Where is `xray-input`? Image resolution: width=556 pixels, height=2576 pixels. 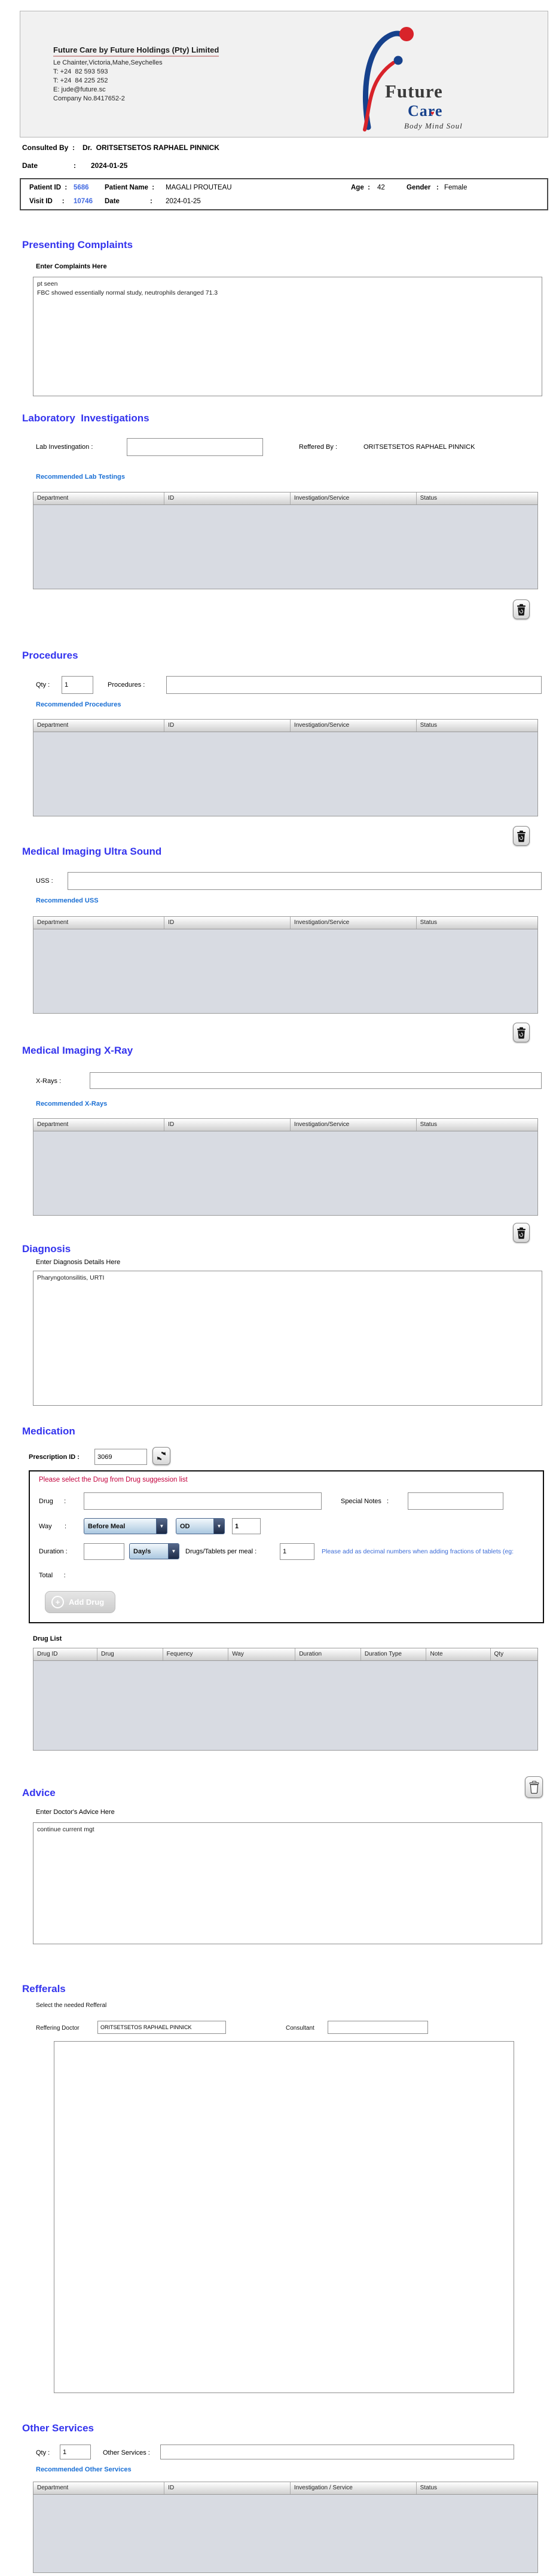
xray-input is located at coordinates (316, 1080).